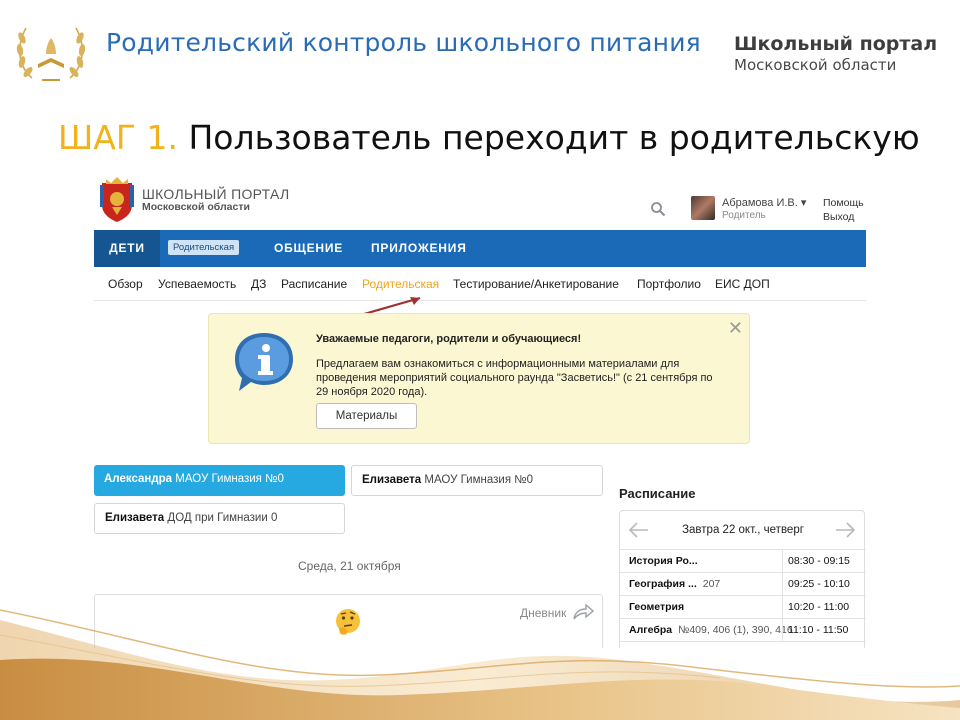 The height and width of the screenshot is (720, 960). I want to click on feed-date: Среда, 21 октября, so click(349, 566).